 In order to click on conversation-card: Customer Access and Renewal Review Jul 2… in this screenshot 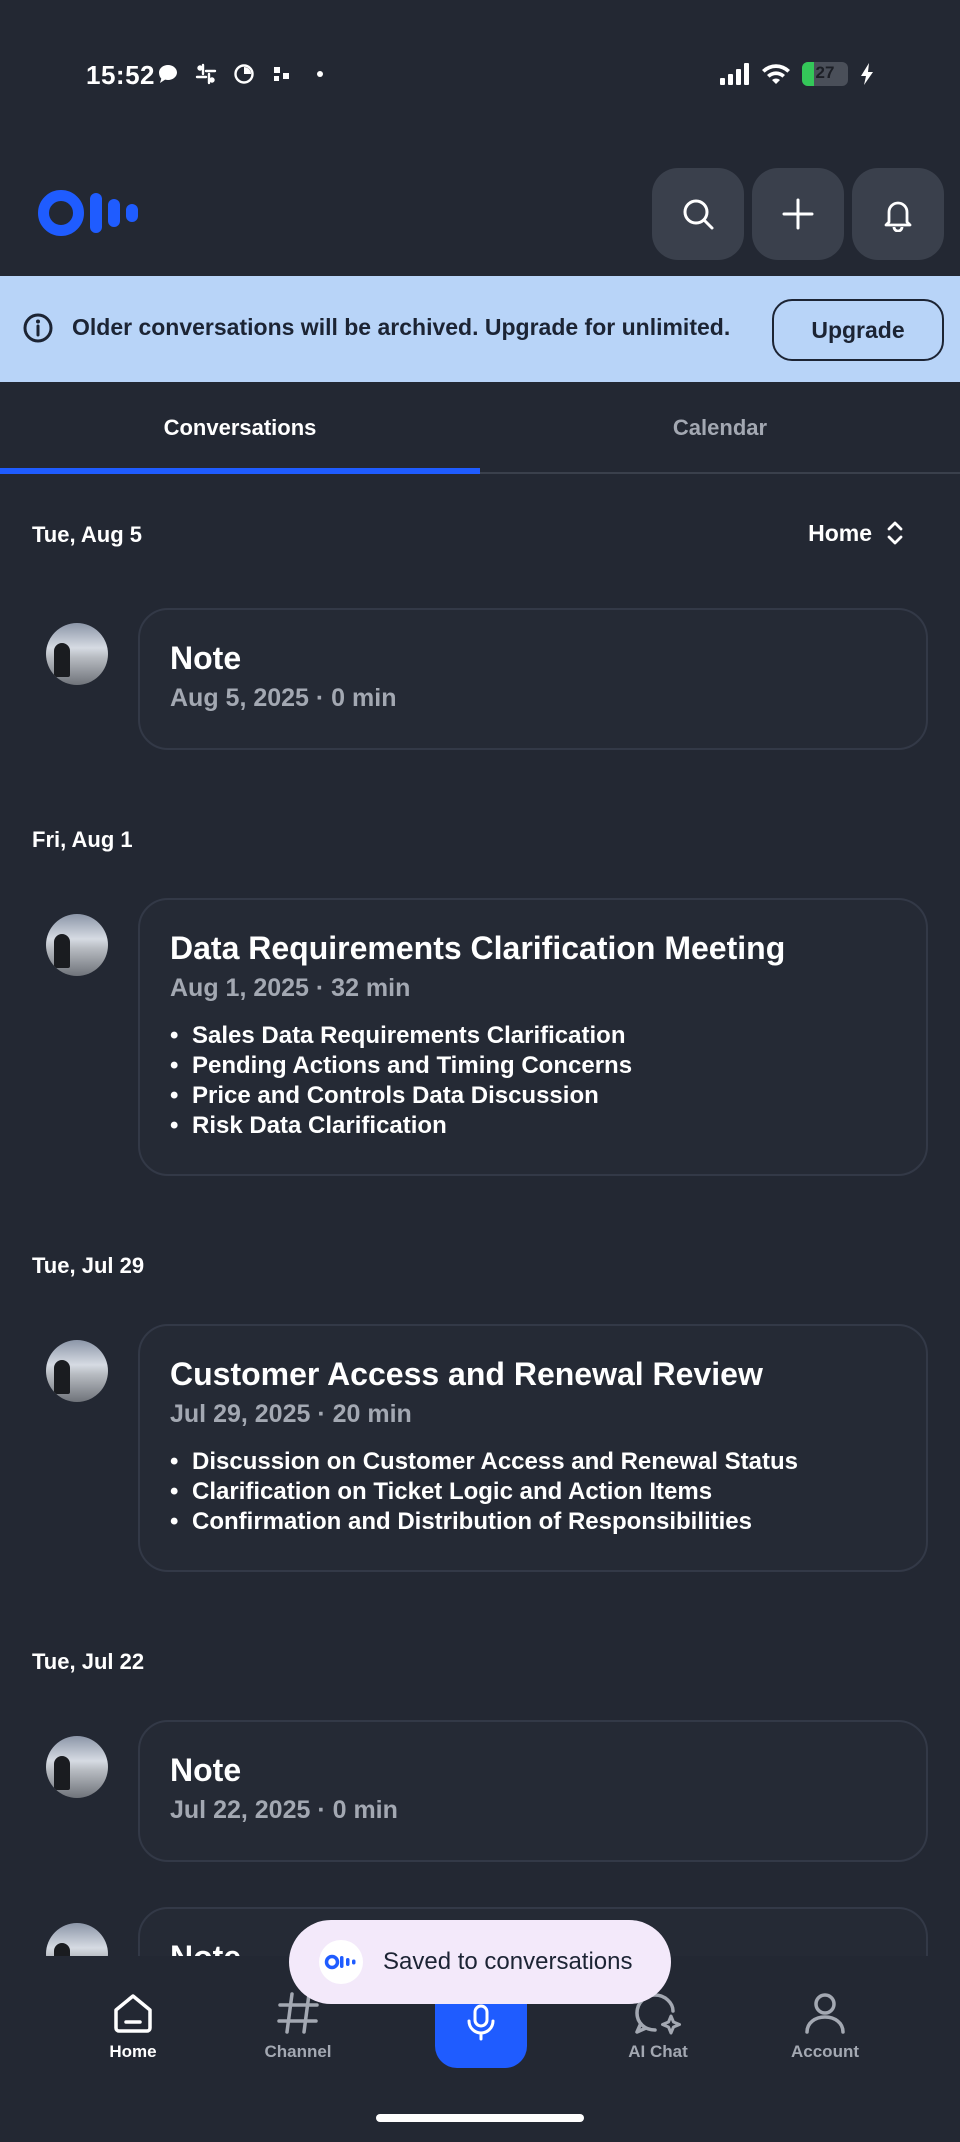, I will do `click(533, 1448)`.